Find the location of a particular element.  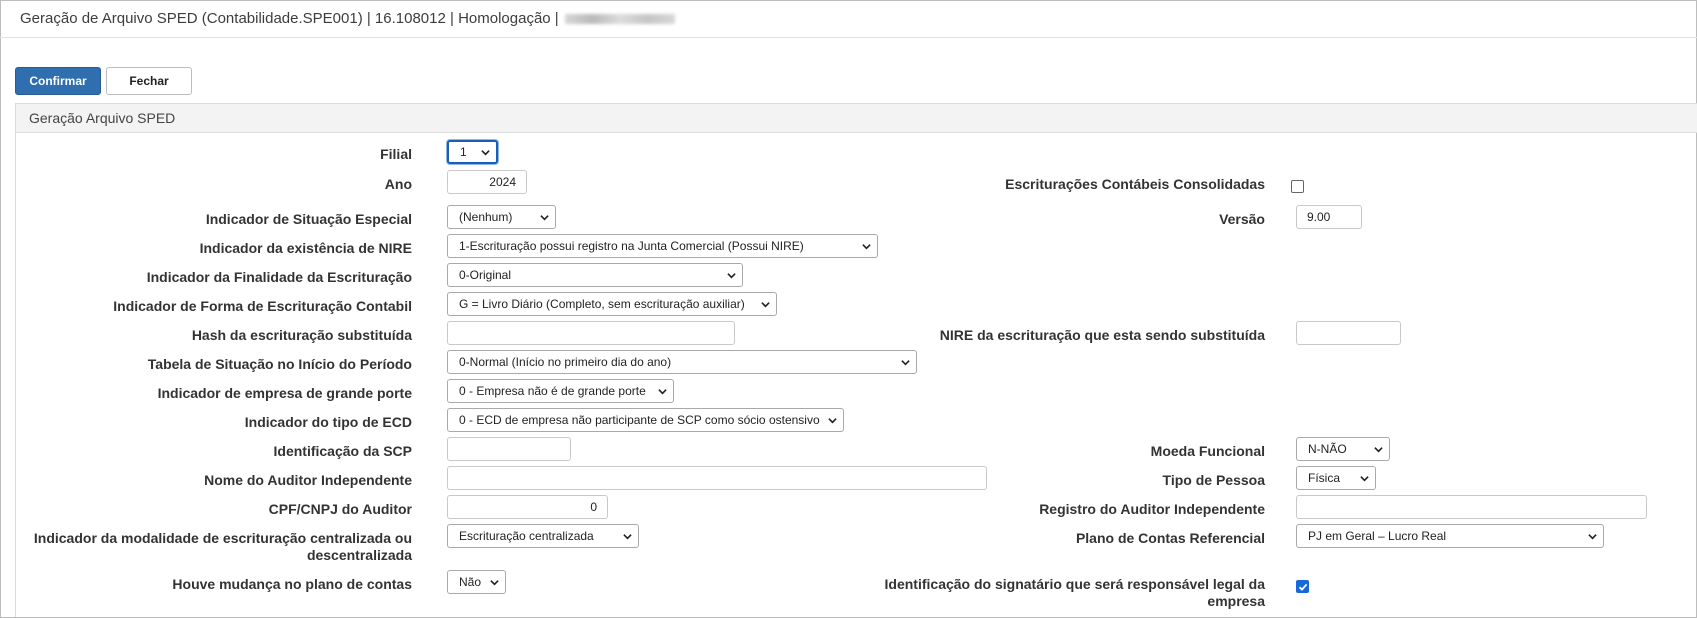

auditor-cpf-input: 0 is located at coordinates (527, 507).